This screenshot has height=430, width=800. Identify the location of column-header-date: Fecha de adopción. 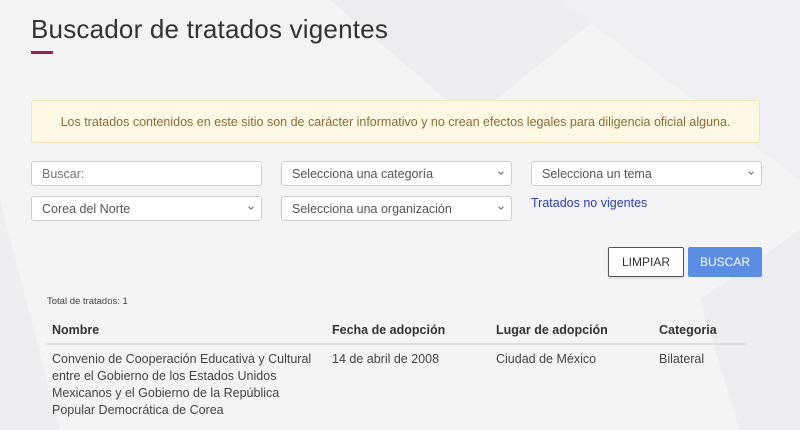
(409, 331).